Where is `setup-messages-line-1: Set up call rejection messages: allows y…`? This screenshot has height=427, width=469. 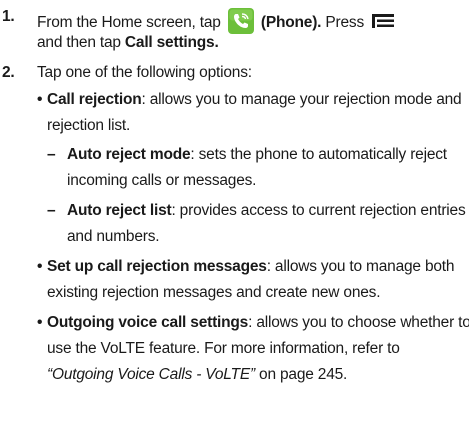 setup-messages-line-1: Set up call rejection messages: allows y… is located at coordinates (251, 267).